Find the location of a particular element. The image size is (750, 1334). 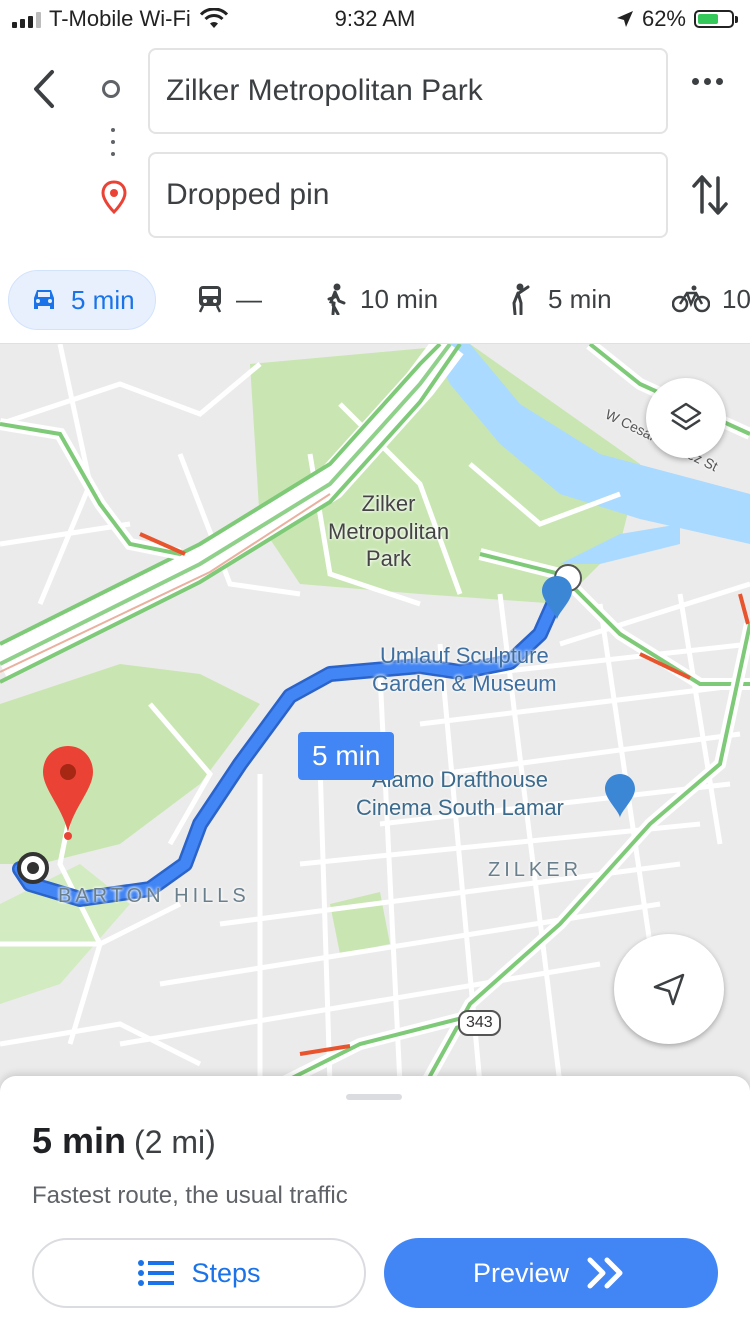

swap-direction-icon is located at coordinates (710, 195).